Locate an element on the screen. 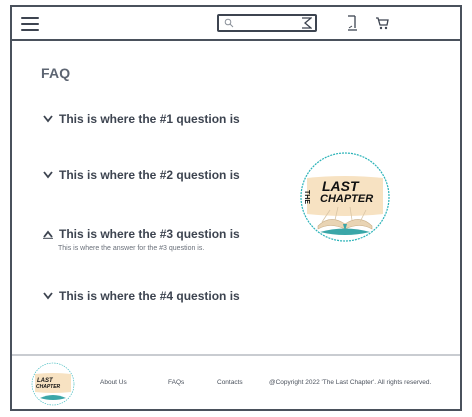 The height and width of the screenshot is (417, 472). the-last-chapter-logo: THE LAST CHAPTER is located at coordinates (345, 197).